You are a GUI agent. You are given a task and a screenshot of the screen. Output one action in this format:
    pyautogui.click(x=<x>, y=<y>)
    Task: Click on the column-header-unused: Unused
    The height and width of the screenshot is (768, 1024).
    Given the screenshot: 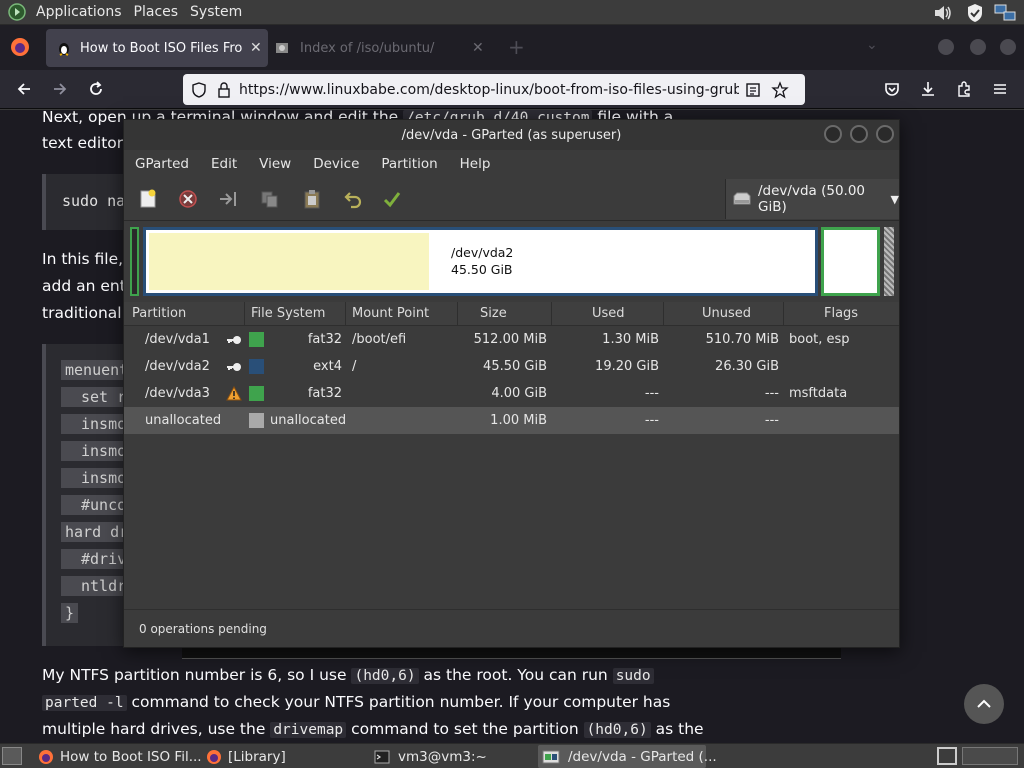 What is the action you would take?
    pyautogui.click(x=724, y=314)
    